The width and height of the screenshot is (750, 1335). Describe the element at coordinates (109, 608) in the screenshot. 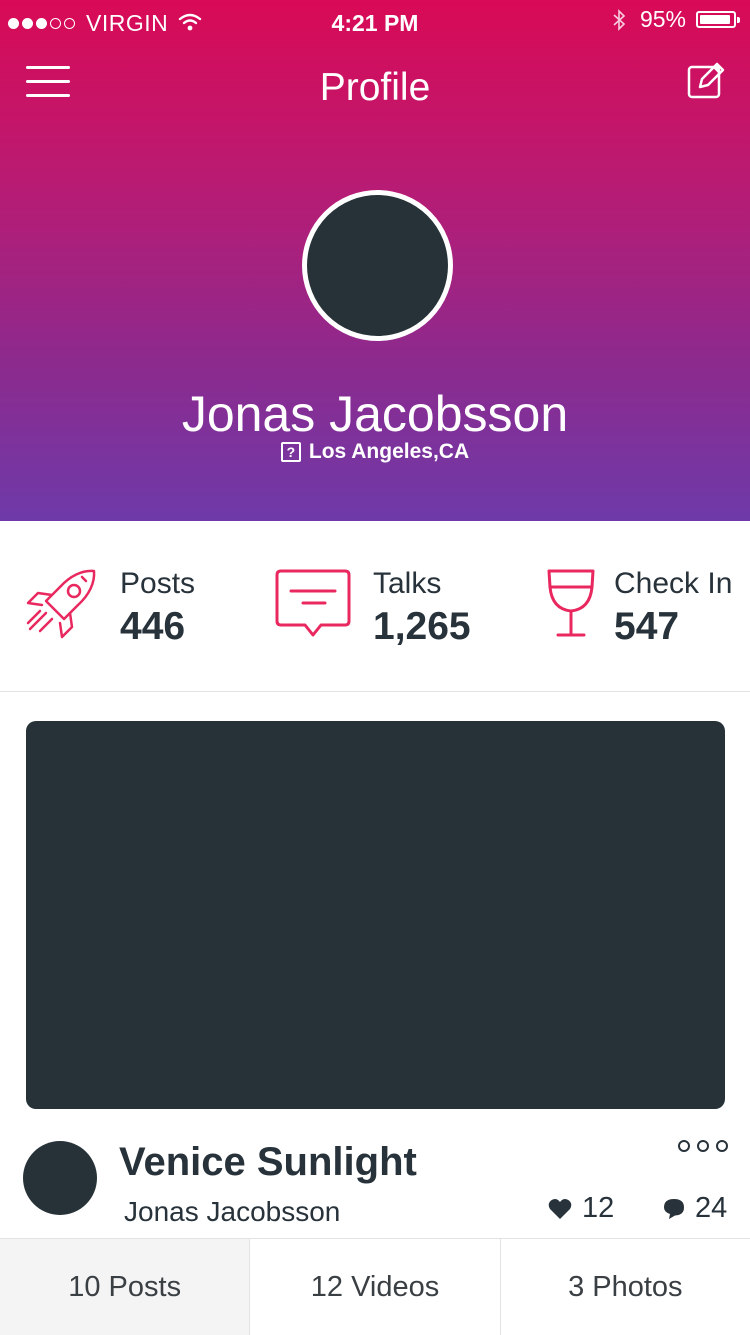

I see `stat-posts: Posts 446` at that location.